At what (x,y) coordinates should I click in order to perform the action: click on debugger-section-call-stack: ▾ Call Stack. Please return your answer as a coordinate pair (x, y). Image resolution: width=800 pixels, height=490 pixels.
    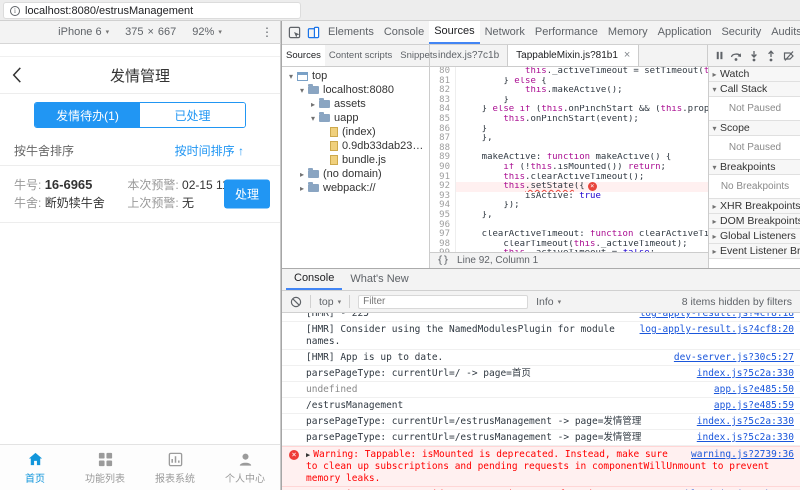
    Looking at the image, I should click on (754, 89).